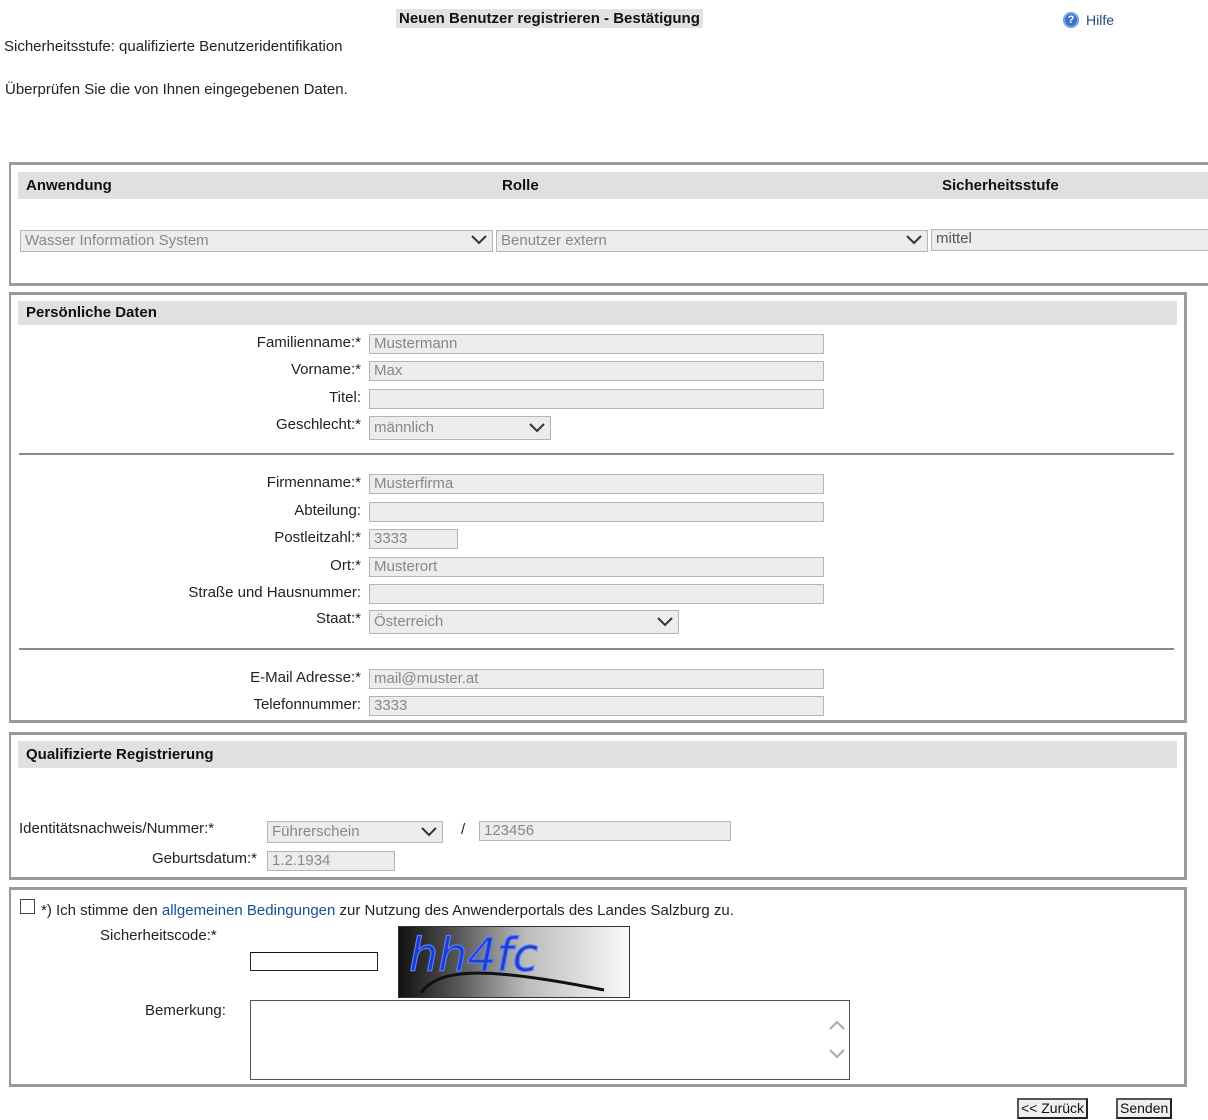 The image size is (1208, 1120). Describe the element at coordinates (338, 618) in the screenshot. I see `staat-label: Staat:*` at that location.